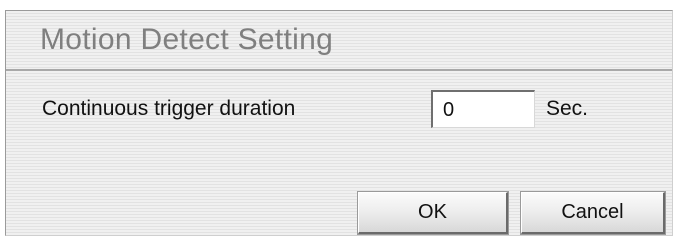  What do you see at coordinates (169, 108) in the screenshot?
I see `duration-label: Continuous trigger duration` at bounding box center [169, 108].